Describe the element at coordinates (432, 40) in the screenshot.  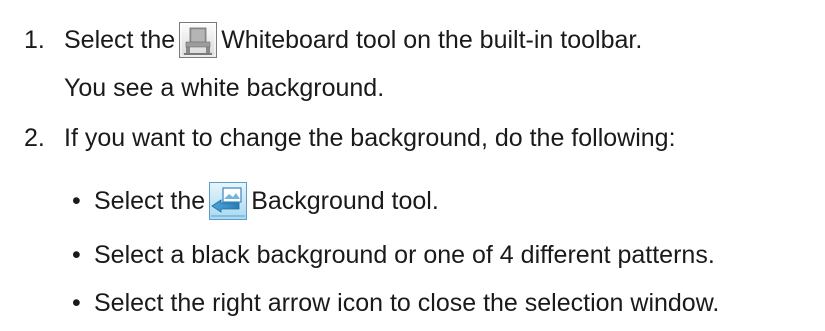
I see `step-1-text-after-icon: Whiteboard tool on the built-in toolbar.` at that location.